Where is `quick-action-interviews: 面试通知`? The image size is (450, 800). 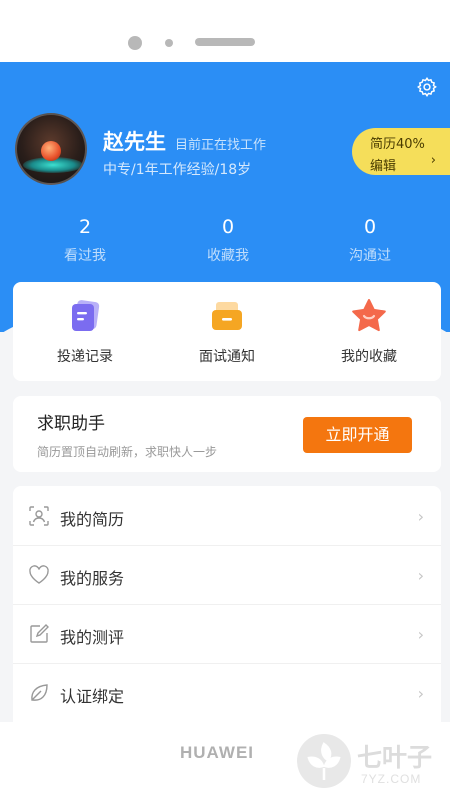 quick-action-interviews: 面试通知 is located at coordinates (227, 331).